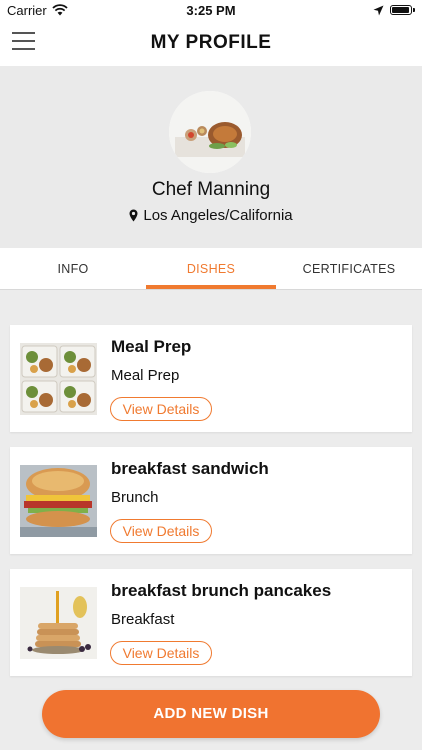 The height and width of the screenshot is (750, 422). What do you see at coordinates (58, 379) in the screenshot?
I see `dish-image-meal-prep` at bounding box center [58, 379].